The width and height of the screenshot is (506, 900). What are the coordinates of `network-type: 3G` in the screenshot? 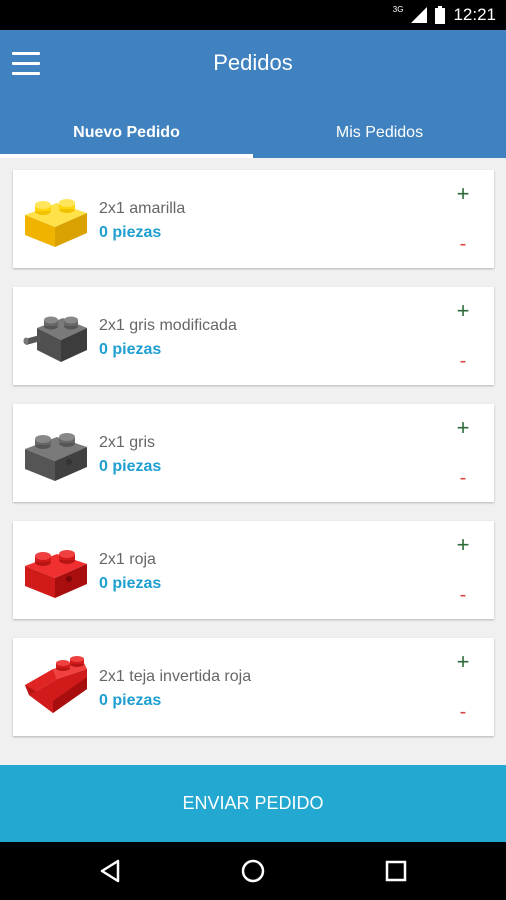 It's located at (398, 9).